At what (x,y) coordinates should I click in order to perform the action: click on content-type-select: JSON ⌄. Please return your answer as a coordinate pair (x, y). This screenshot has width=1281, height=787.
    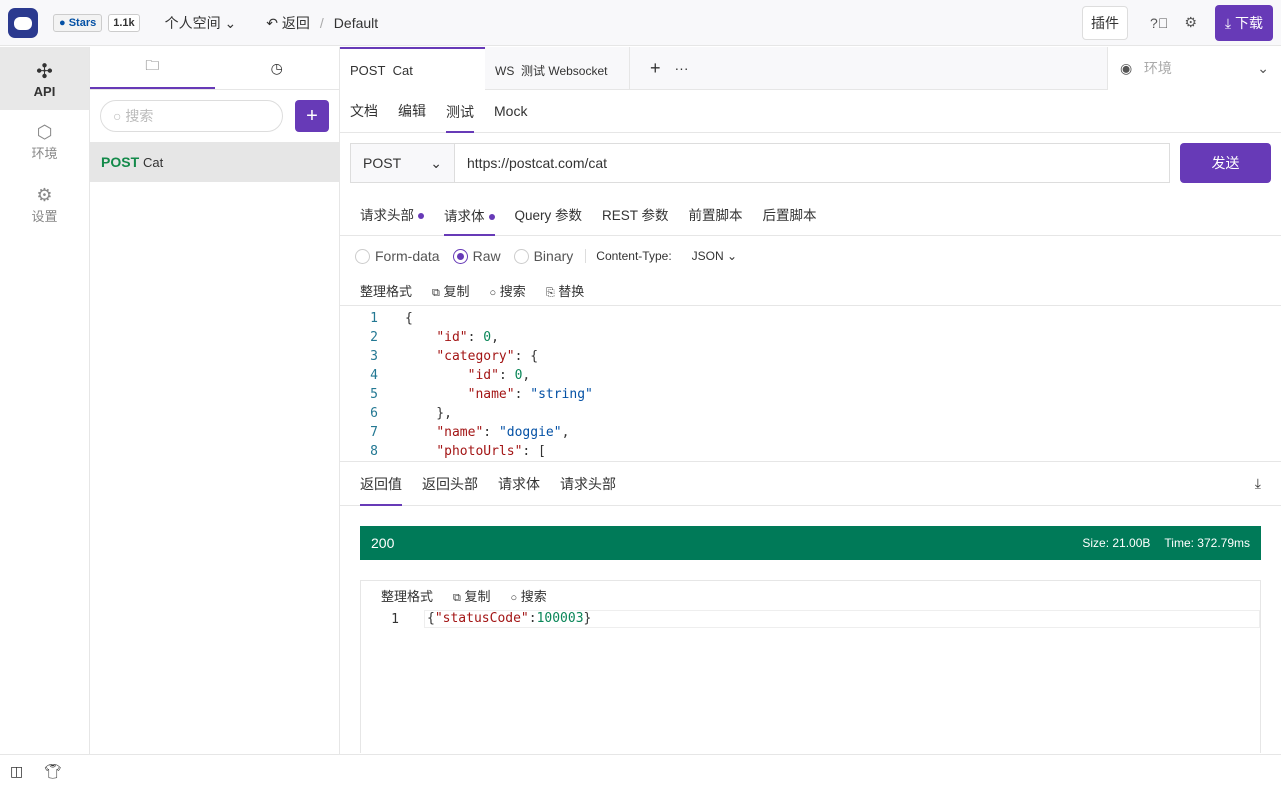
    Looking at the image, I should click on (714, 256).